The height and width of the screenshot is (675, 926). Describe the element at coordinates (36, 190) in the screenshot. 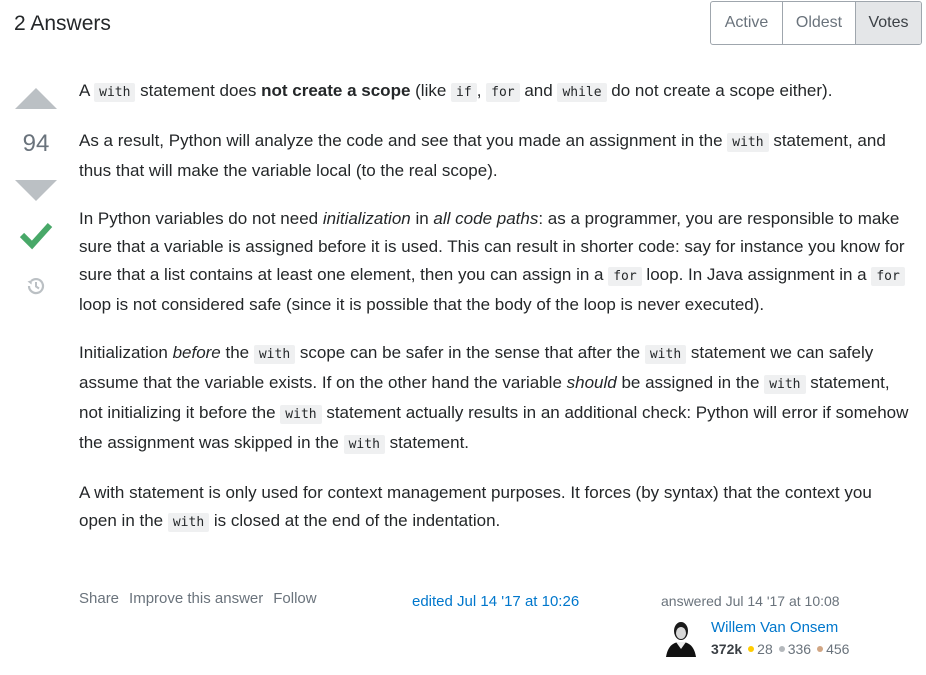

I see `downvote-arrow-icon` at that location.